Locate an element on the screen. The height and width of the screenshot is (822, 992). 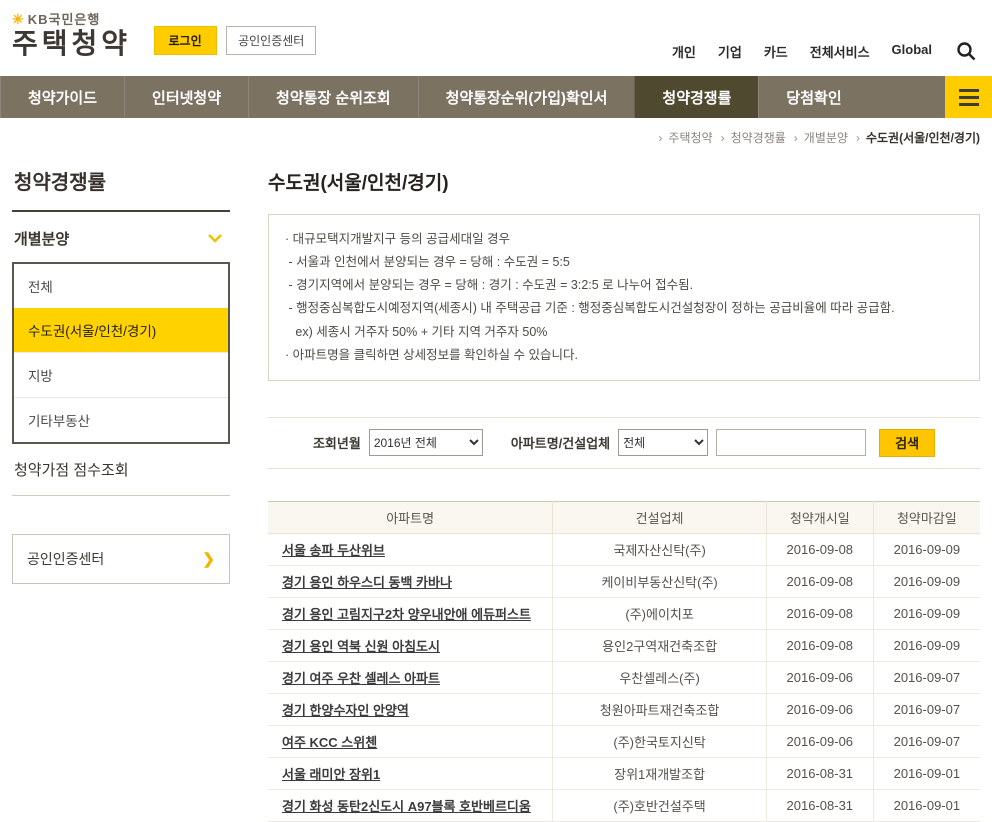
cert-center-button: 공인인증센터 is located at coordinates (271, 40).